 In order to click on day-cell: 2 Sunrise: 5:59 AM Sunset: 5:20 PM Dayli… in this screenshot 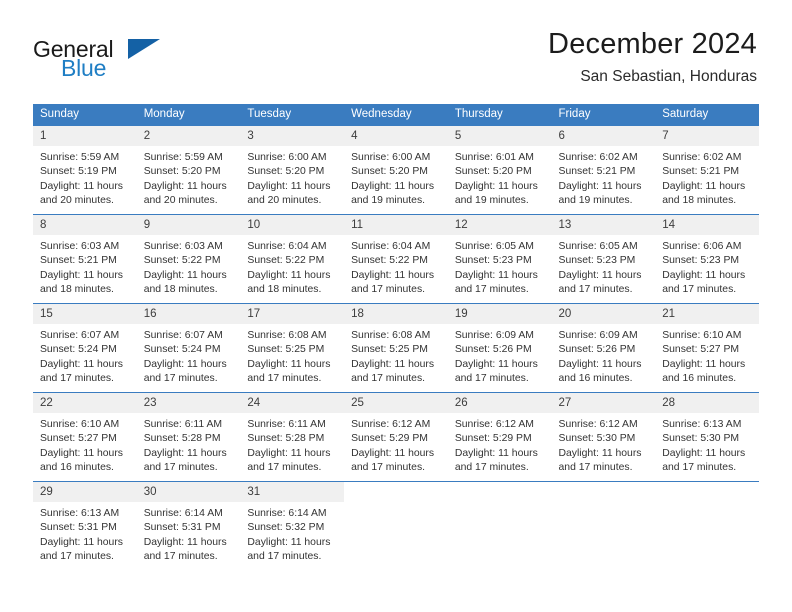, I will do `click(188, 170)`.